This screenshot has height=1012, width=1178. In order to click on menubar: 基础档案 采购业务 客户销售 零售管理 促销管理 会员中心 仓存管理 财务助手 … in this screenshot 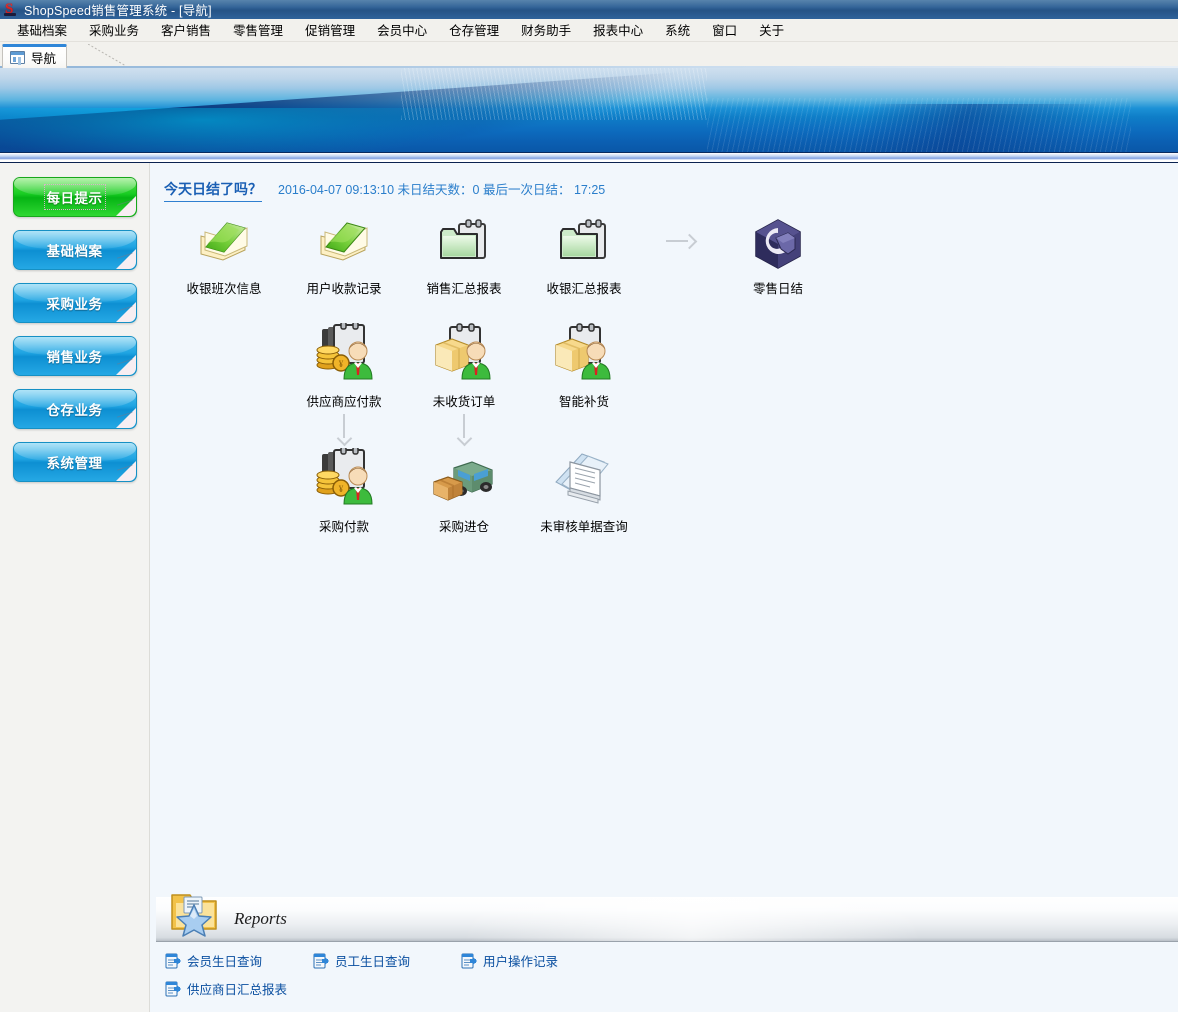, I will do `click(589, 30)`.